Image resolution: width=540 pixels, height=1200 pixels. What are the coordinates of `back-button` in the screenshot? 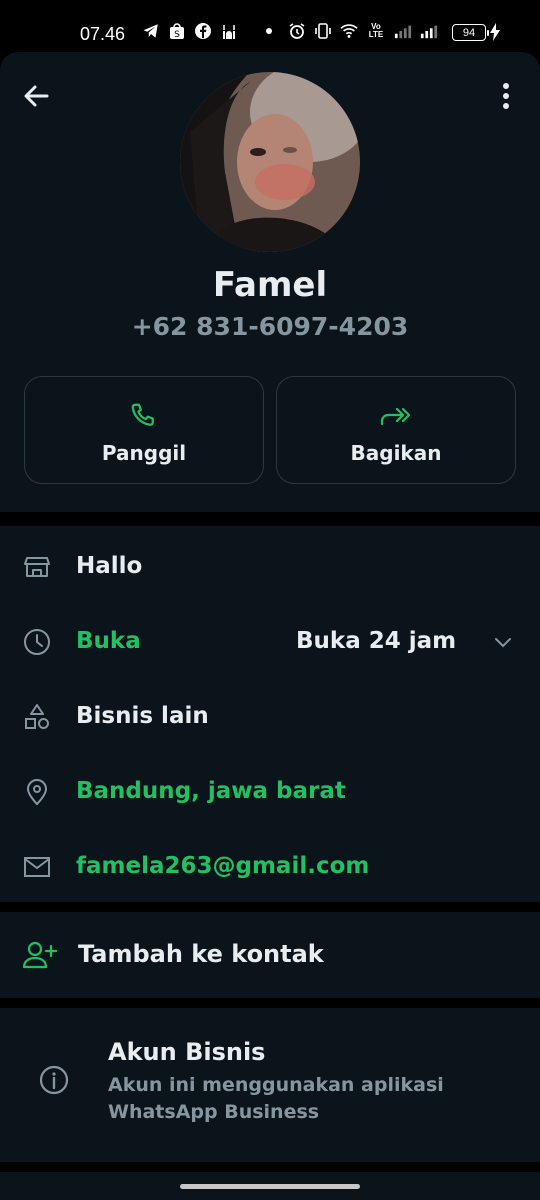 It's located at (36, 96).